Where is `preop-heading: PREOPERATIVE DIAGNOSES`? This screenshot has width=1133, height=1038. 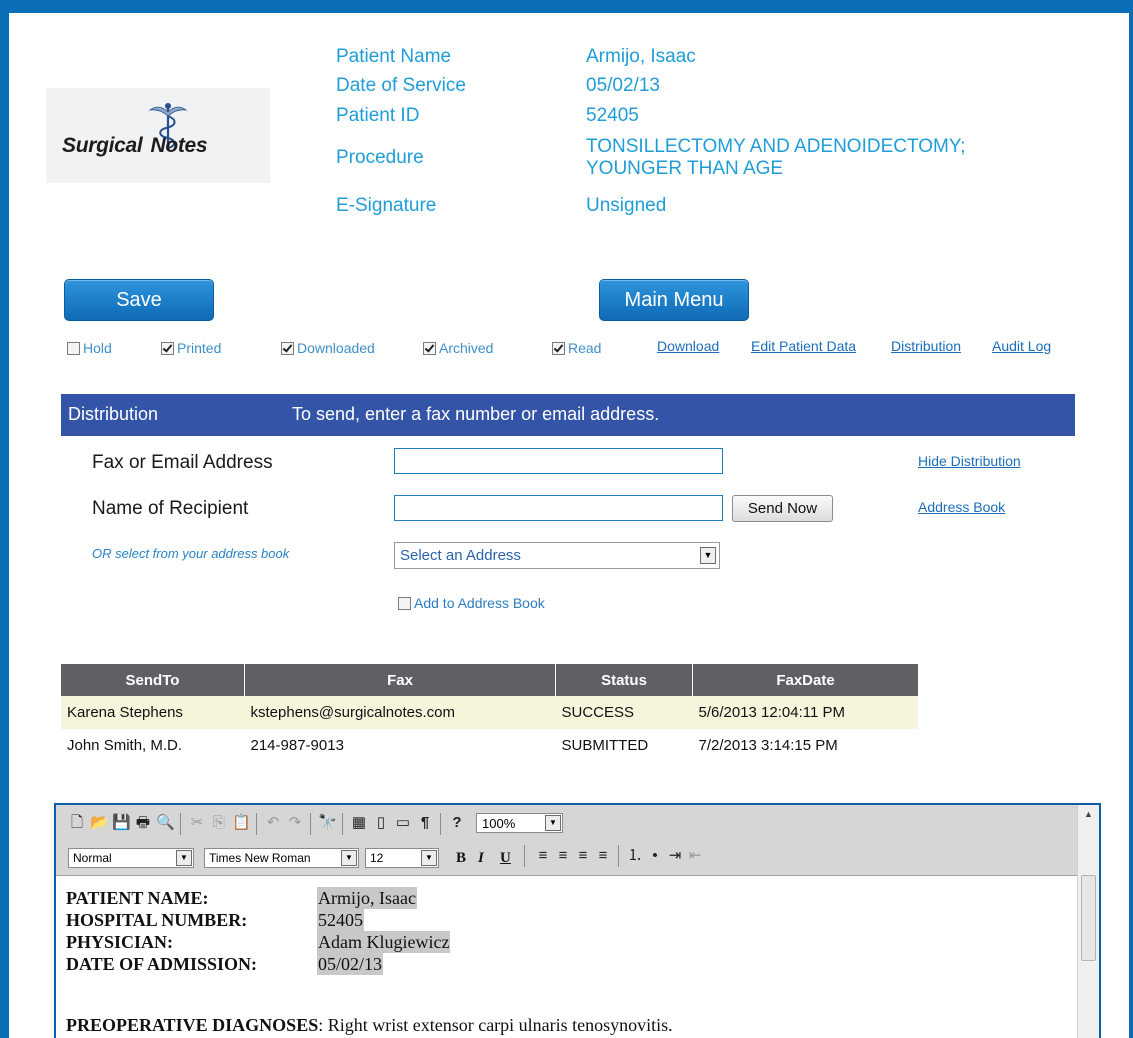 preop-heading: PREOPERATIVE DIAGNOSES is located at coordinates (192, 1025).